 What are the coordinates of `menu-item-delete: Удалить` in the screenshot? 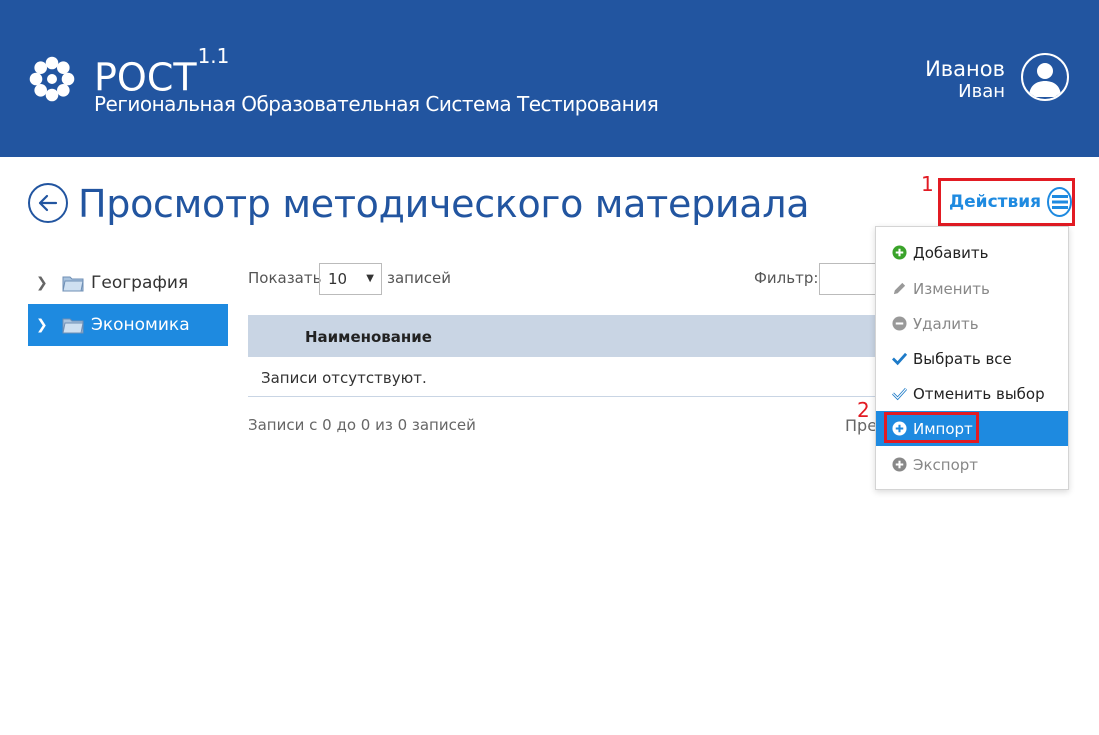 It's located at (972, 323).